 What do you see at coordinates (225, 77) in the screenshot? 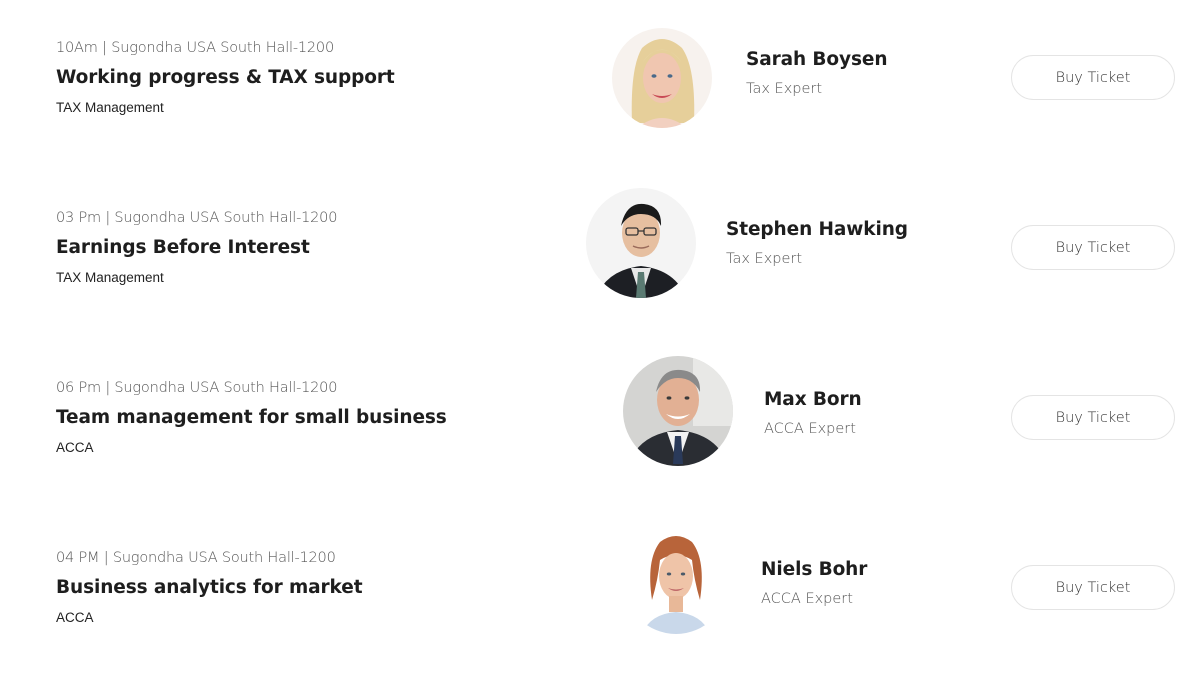
I see `session-title: Working progress & TAX support` at bounding box center [225, 77].